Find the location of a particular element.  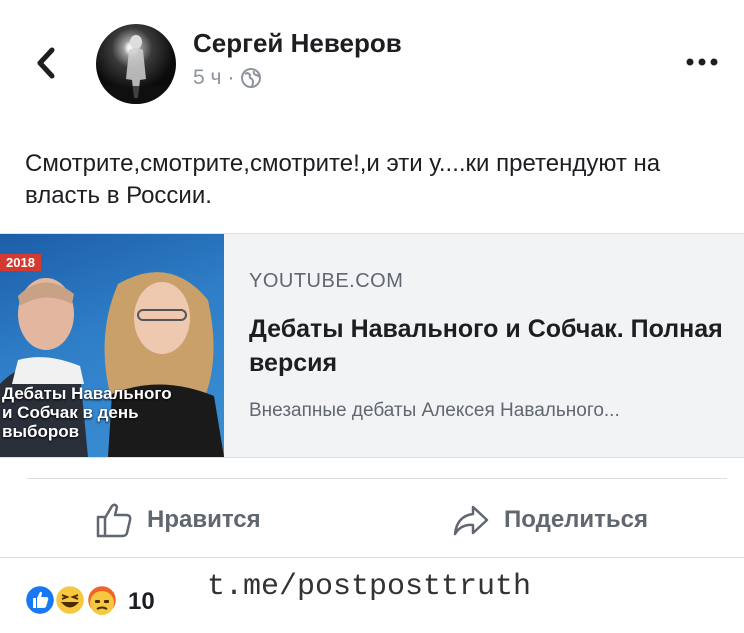

reaction-count: 10 is located at coordinates (141, 602).